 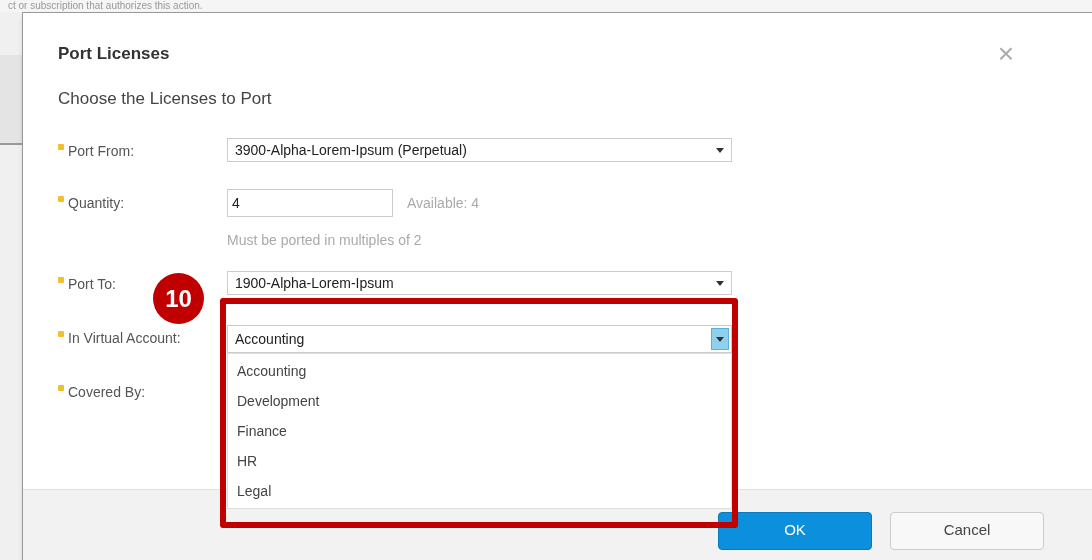 I want to click on dialog-title: Port Licenses, so click(x=114, y=54).